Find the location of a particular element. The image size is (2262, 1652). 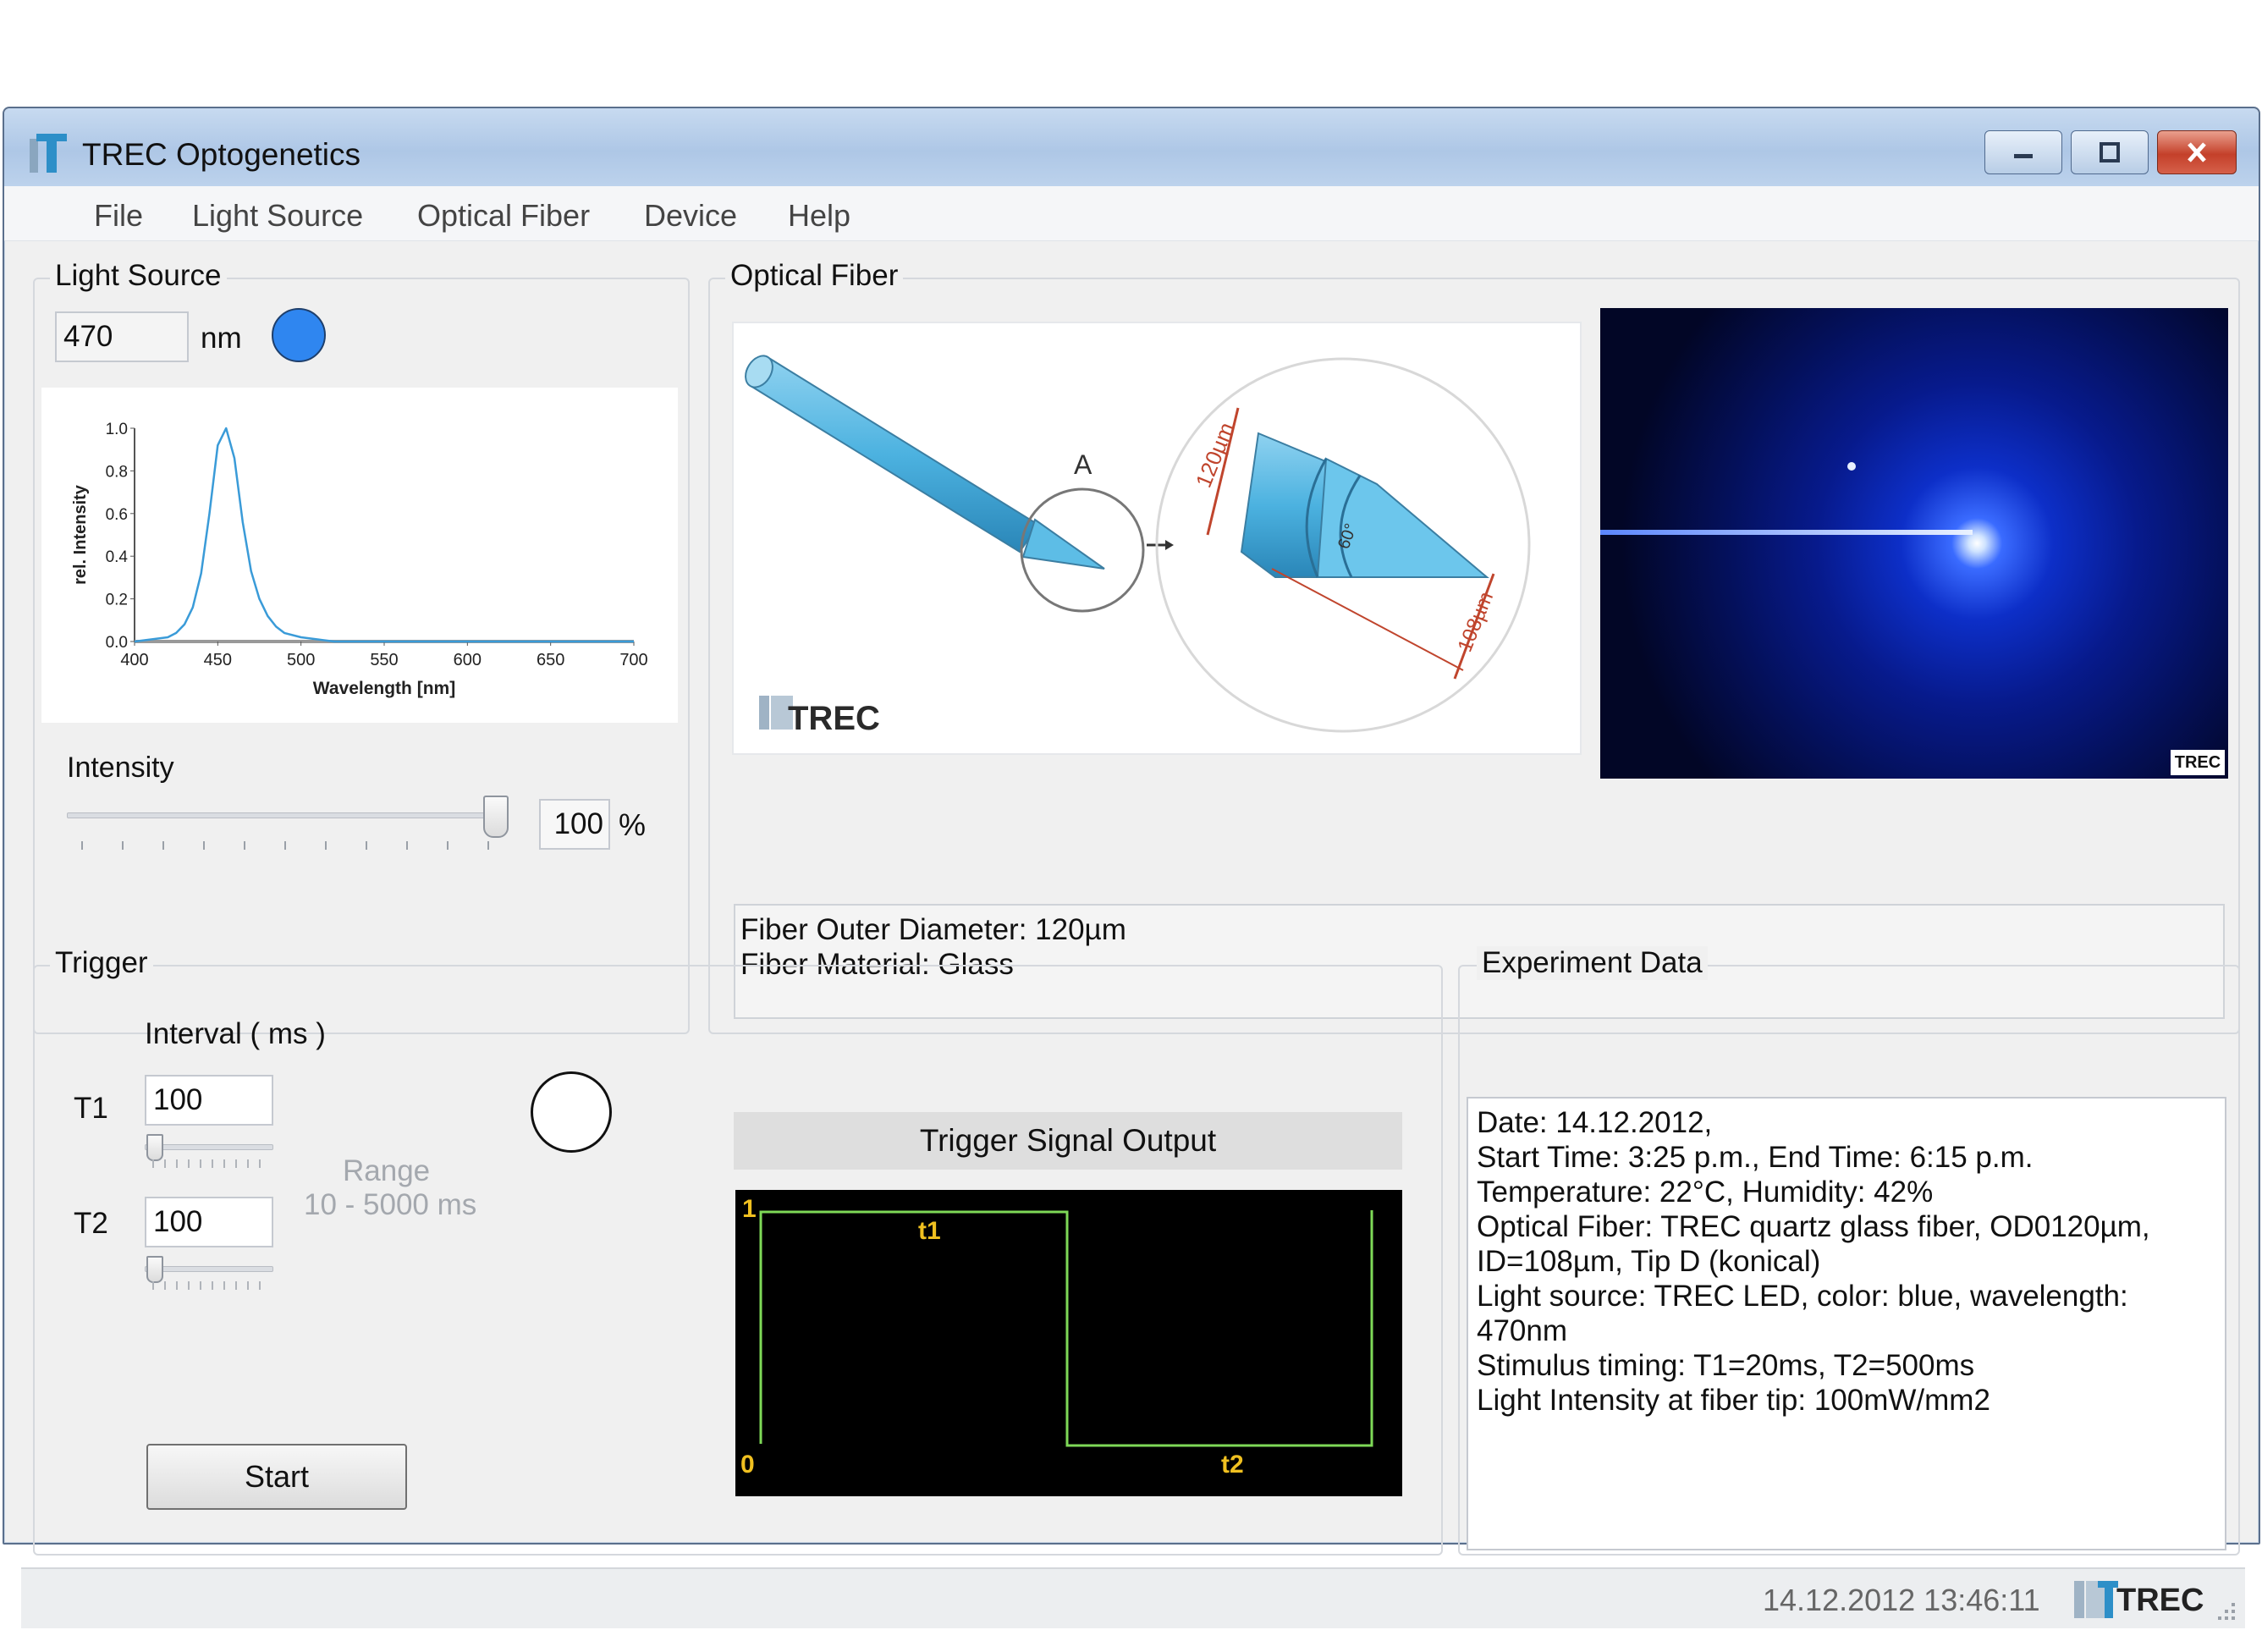

minimize-button is located at coordinates (2023, 152).